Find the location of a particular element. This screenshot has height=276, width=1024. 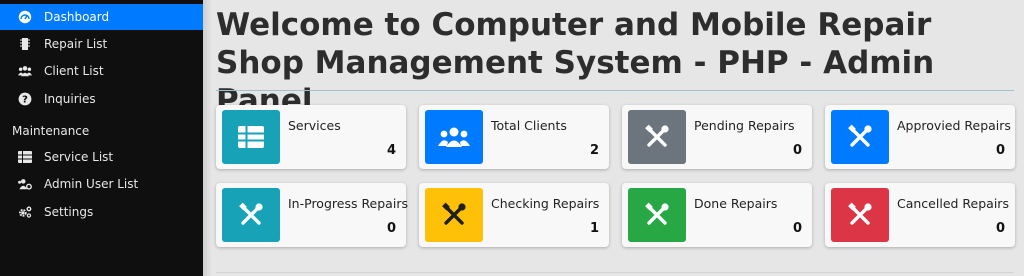

card-label: In-Progress Repairs is located at coordinates (348, 203).